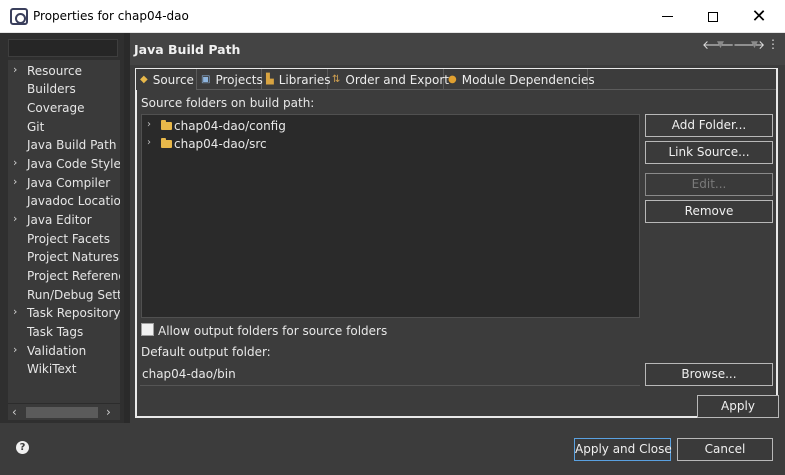 This screenshot has height=475, width=785. I want to click on order-export-icon: ⇅, so click(336, 79).